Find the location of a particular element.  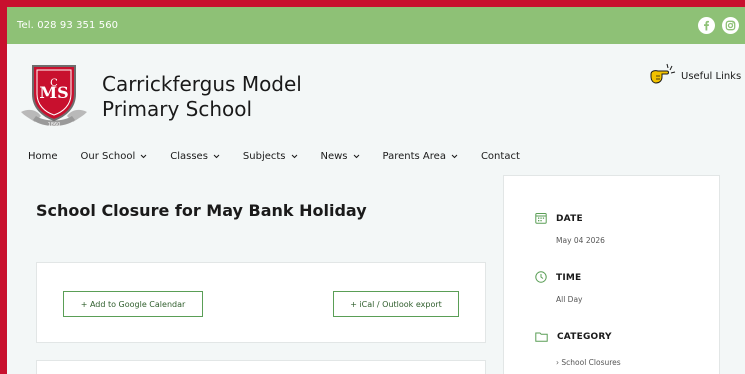

nav-label: Contact is located at coordinates (500, 156).